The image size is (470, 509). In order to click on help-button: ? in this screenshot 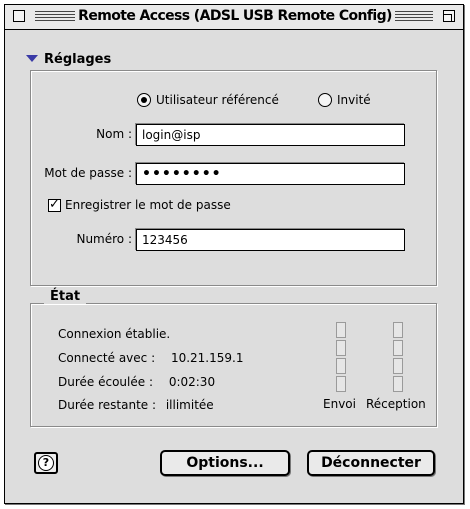, I will do `click(46, 463)`.